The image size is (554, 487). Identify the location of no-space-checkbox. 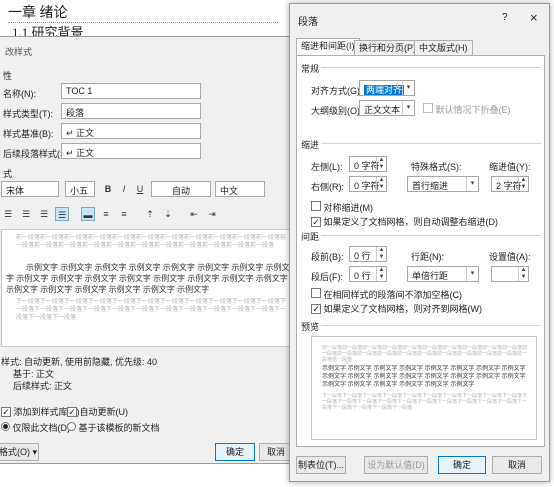
(316, 293).